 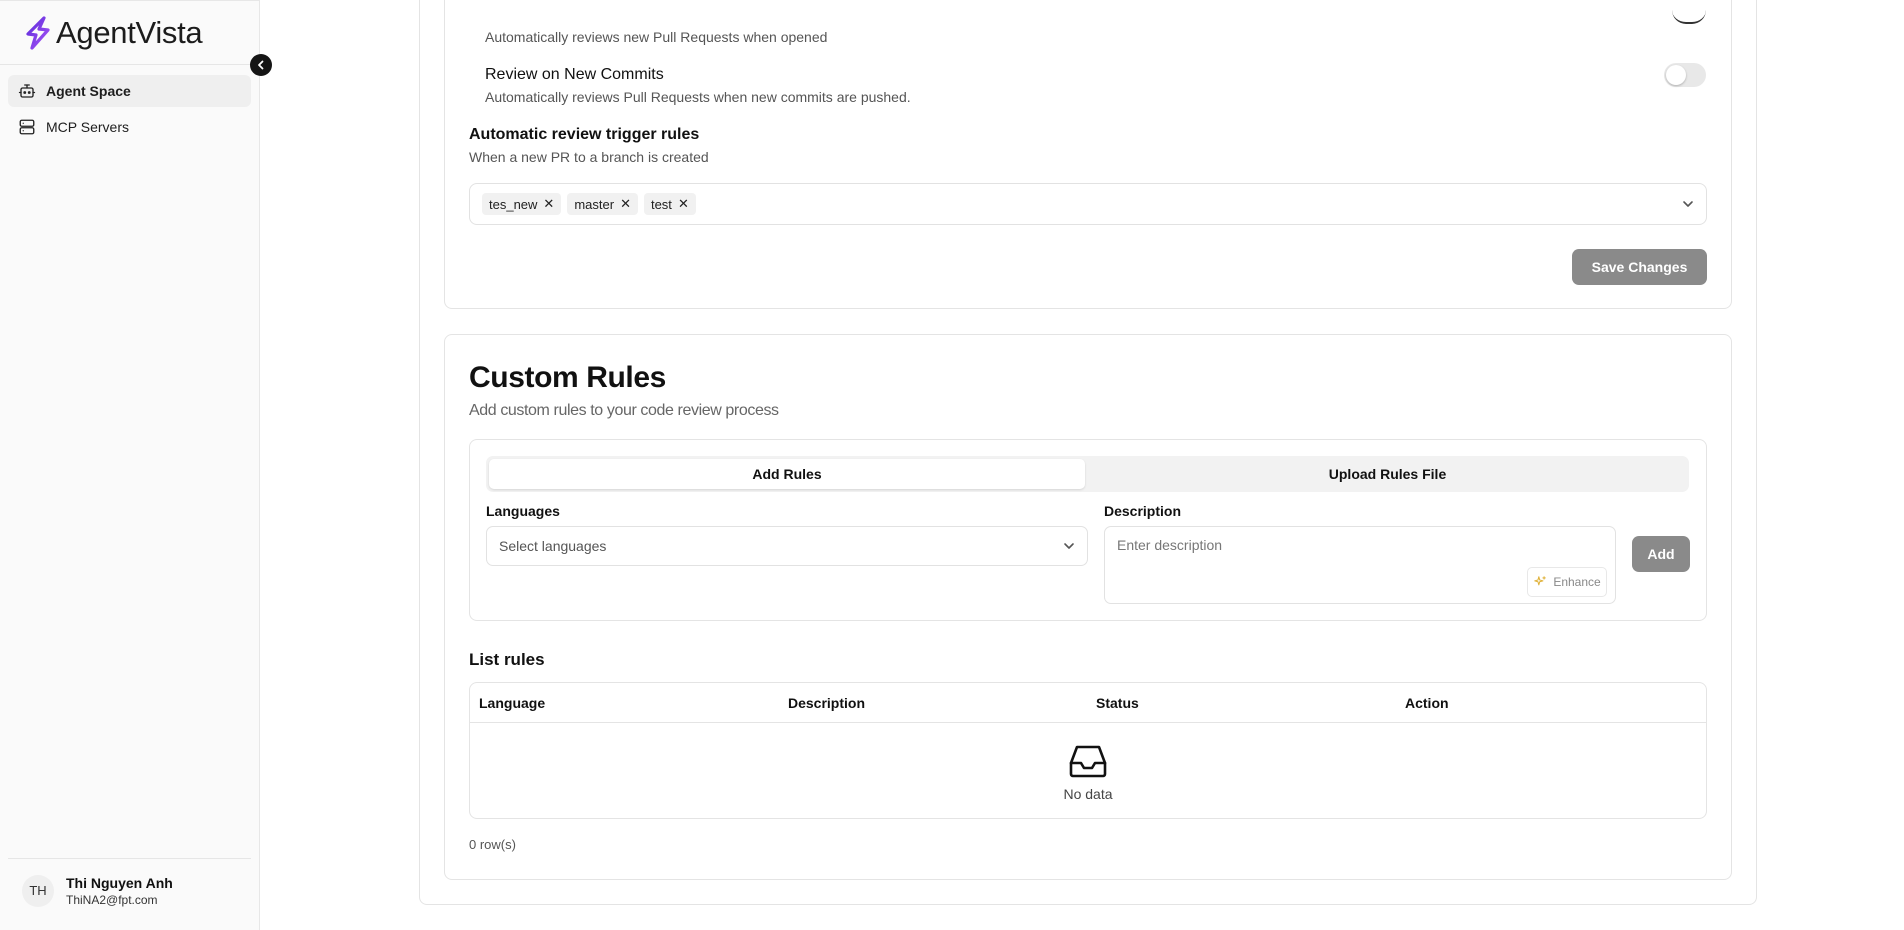 I want to click on tag-label: master, so click(x=594, y=204).